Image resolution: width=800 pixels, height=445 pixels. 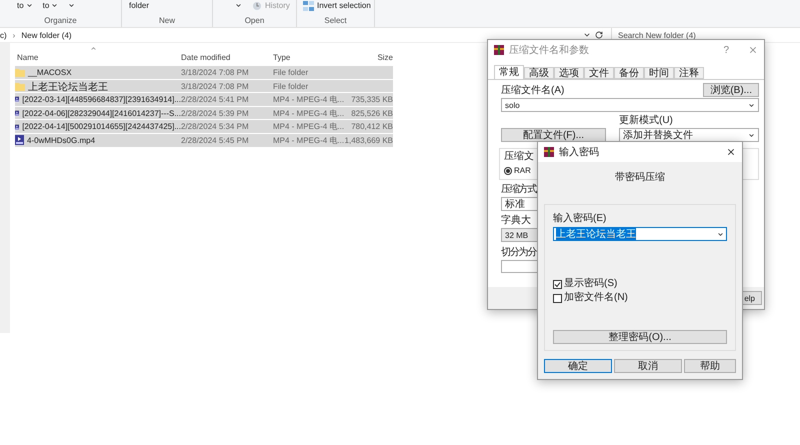 What do you see at coordinates (579, 219) in the screenshot?
I see `field-label: 输入密码(E)` at bounding box center [579, 219].